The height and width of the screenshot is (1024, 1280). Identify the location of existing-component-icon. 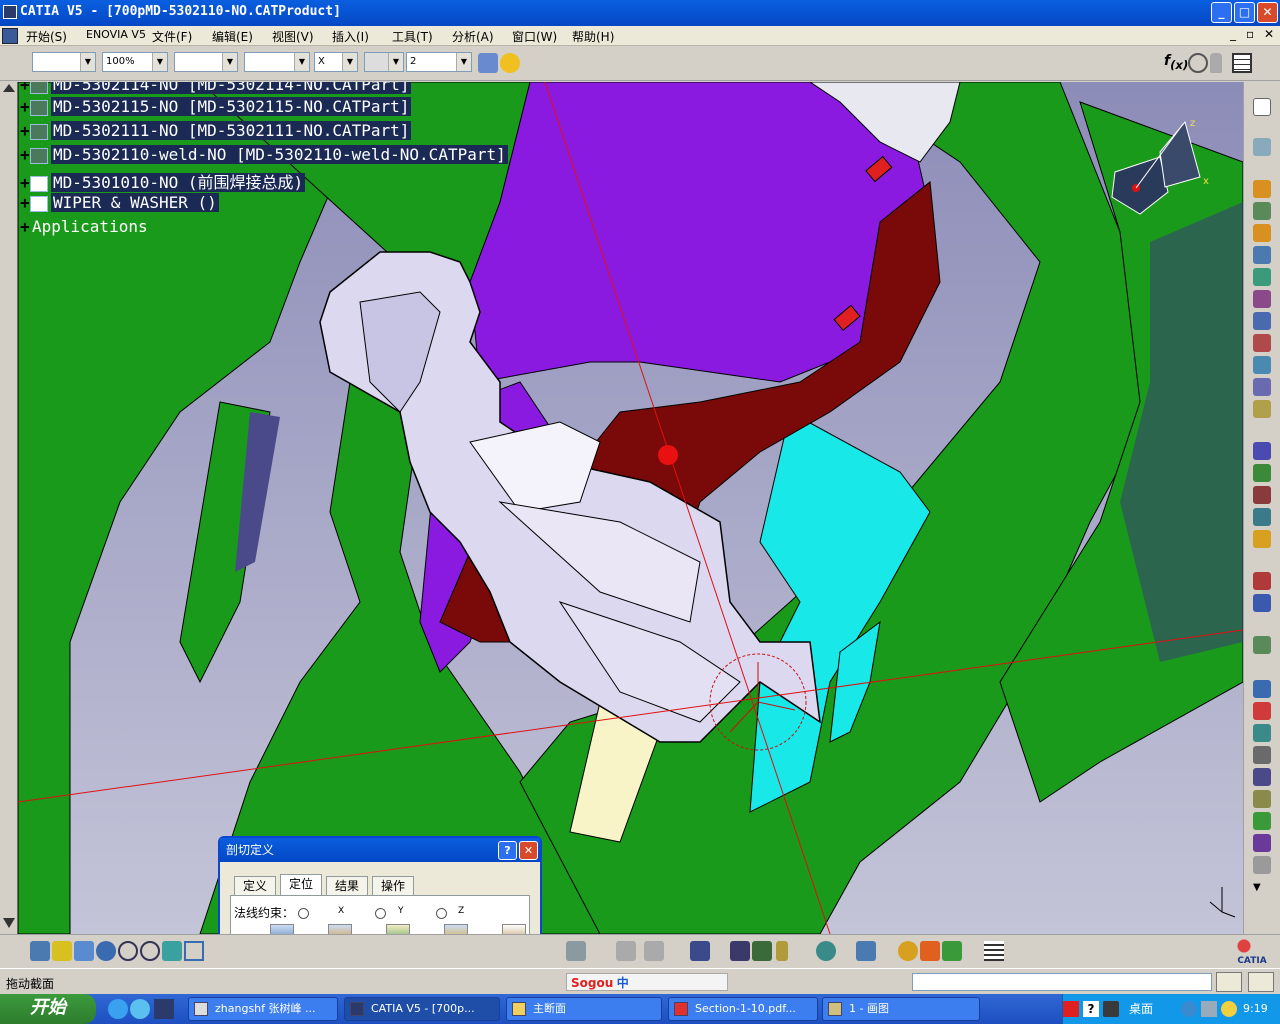
(1262, 255).